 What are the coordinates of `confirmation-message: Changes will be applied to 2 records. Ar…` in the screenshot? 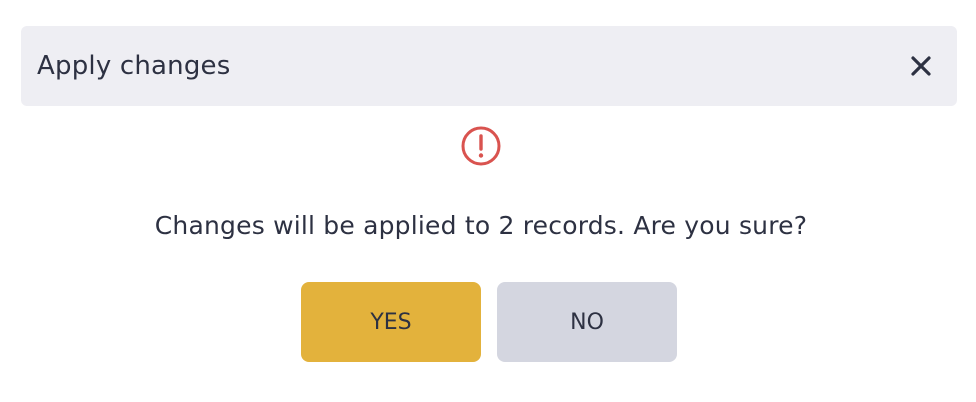 It's located at (481, 225).